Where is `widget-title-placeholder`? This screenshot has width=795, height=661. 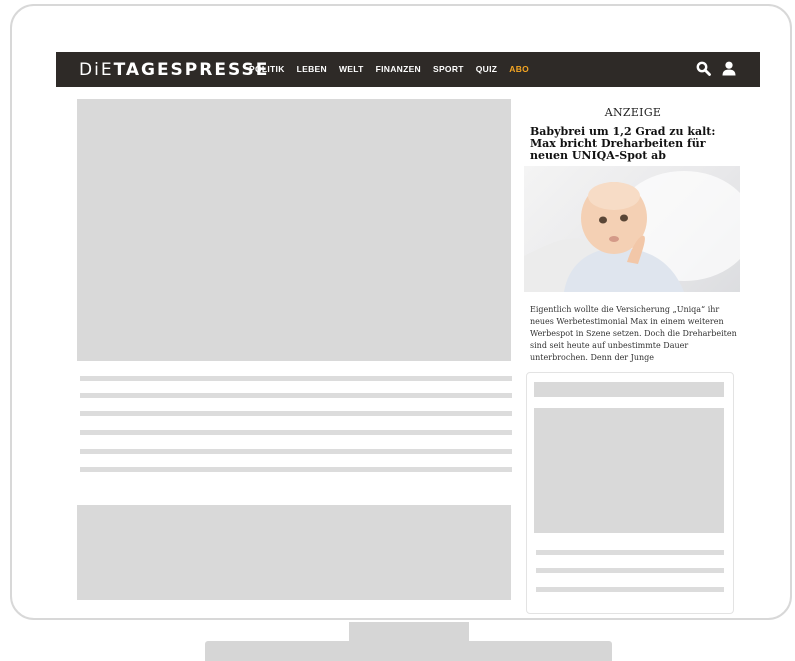
widget-title-placeholder is located at coordinates (629, 389).